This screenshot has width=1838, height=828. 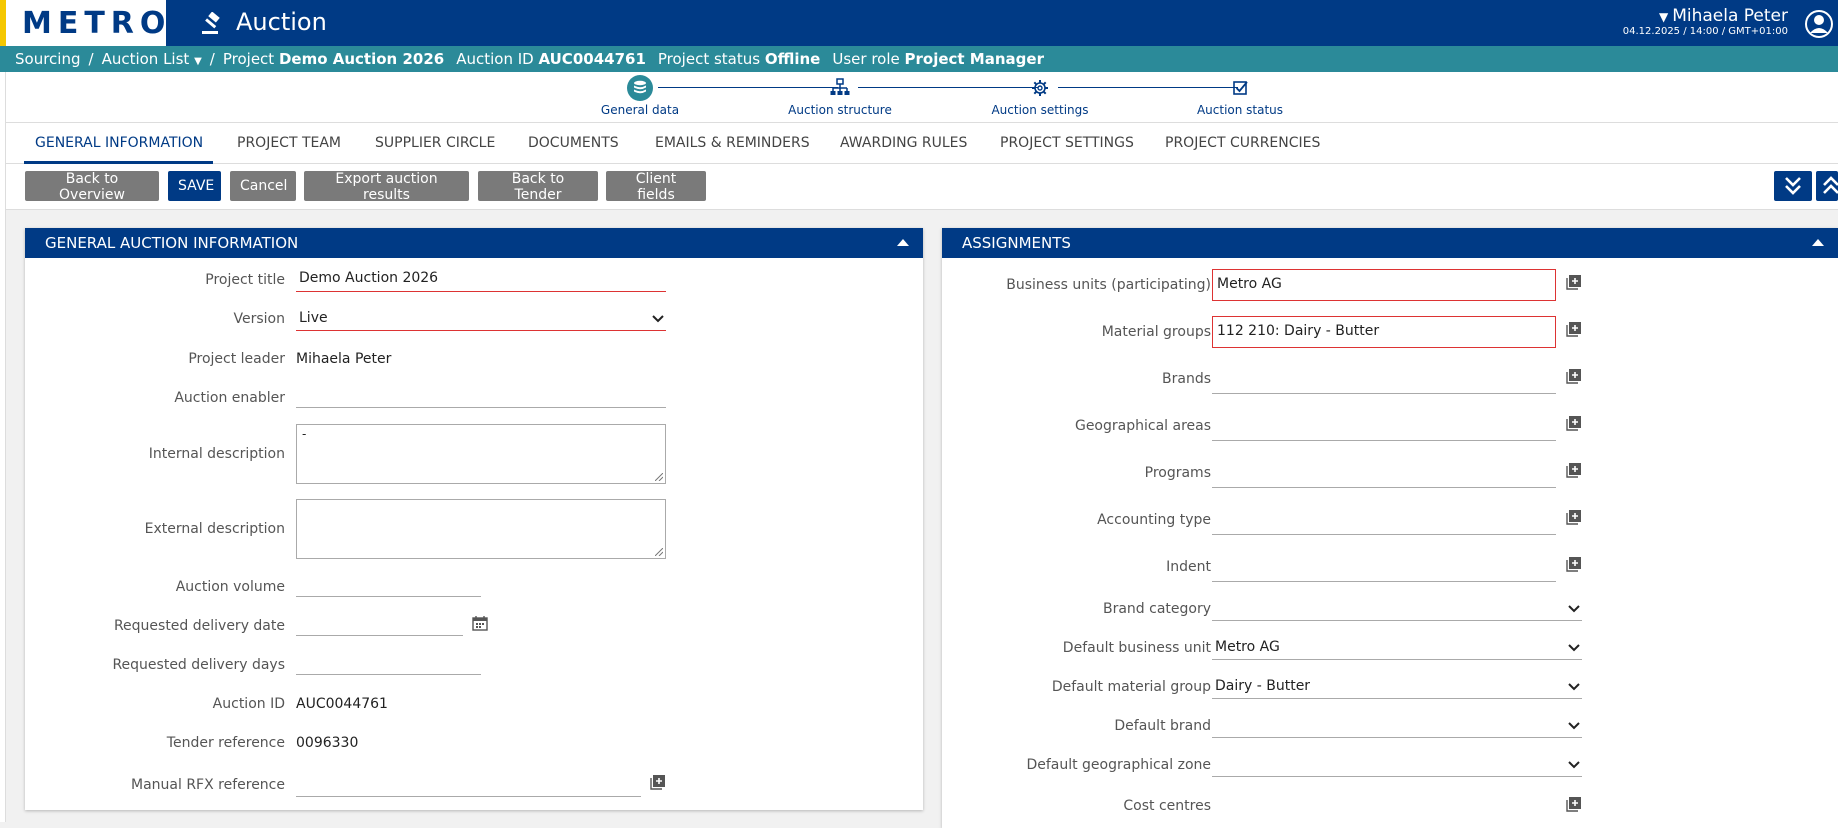 What do you see at coordinates (263, 186) in the screenshot?
I see `cancel-button: Cancel` at bounding box center [263, 186].